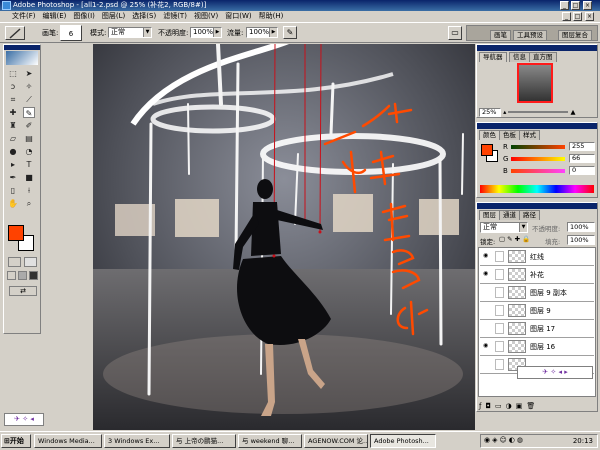 This screenshot has width=600, height=450. What do you see at coordinates (55, 16) in the screenshot?
I see `menu-edit: 编辑(E)` at bounding box center [55, 16].